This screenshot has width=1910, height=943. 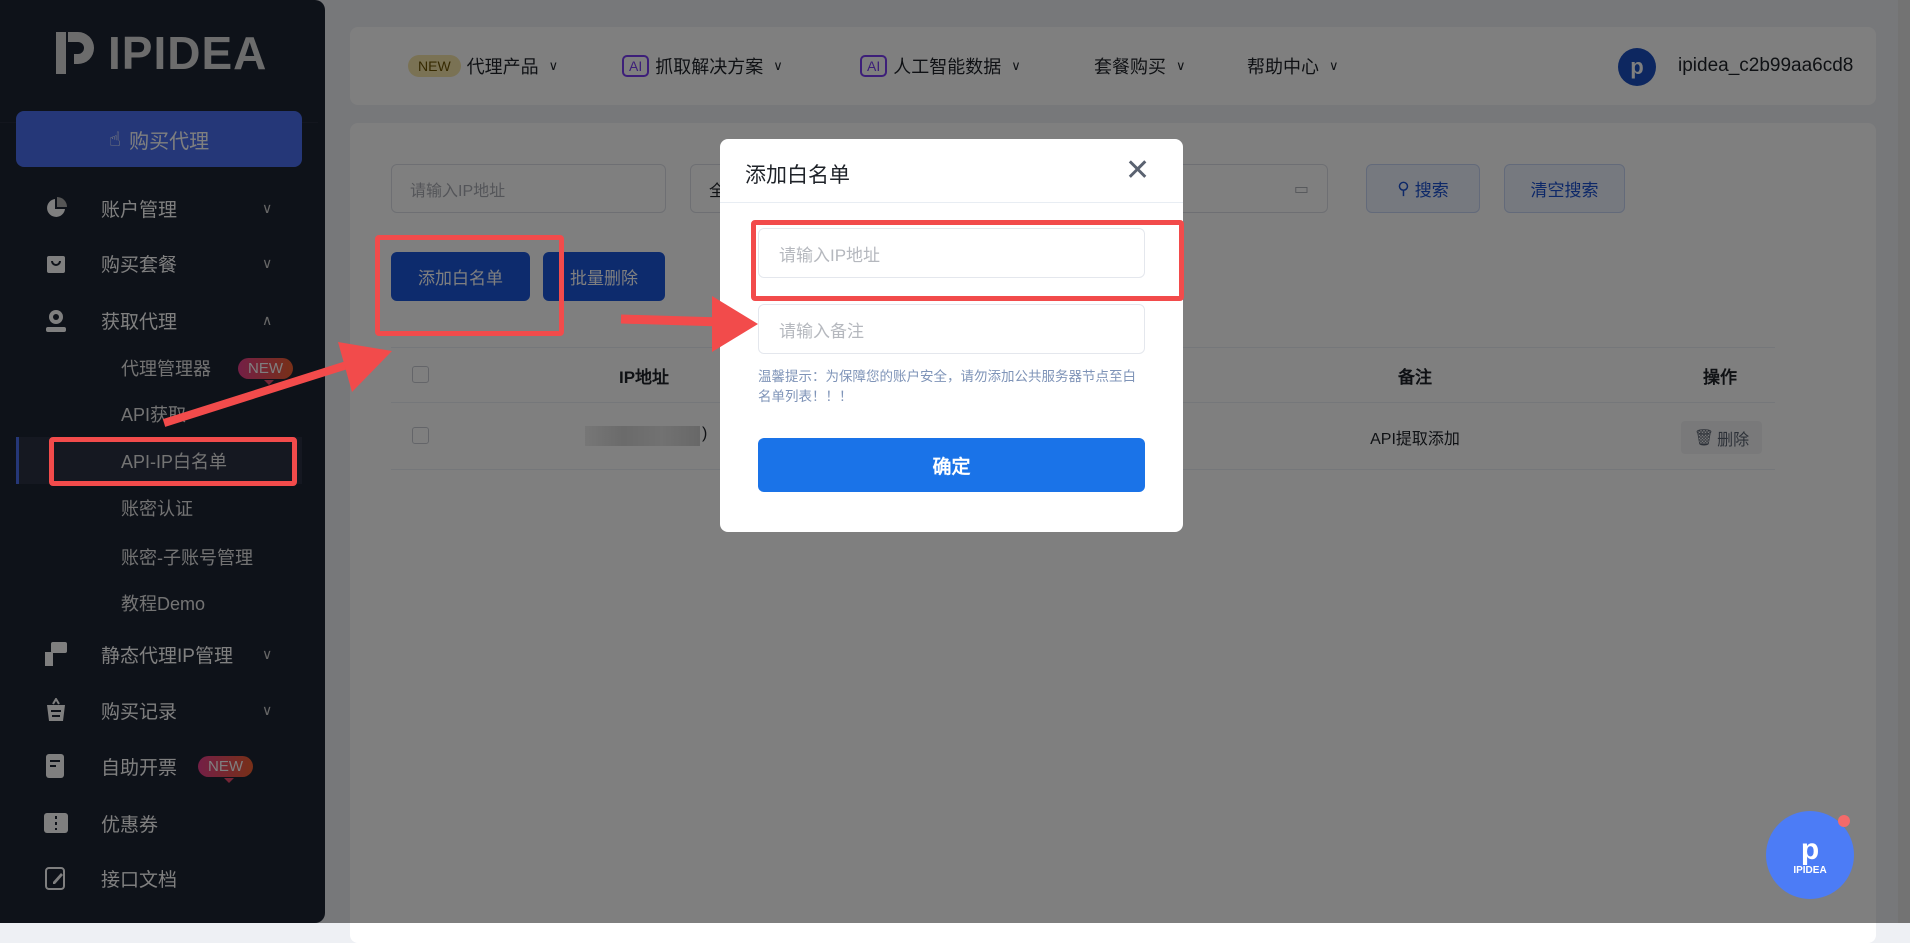 What do you see at coordinates (1810, 849) in the screenshot?
I see `ipidea-logo-icon: p` at bounding box center [1810, 849].